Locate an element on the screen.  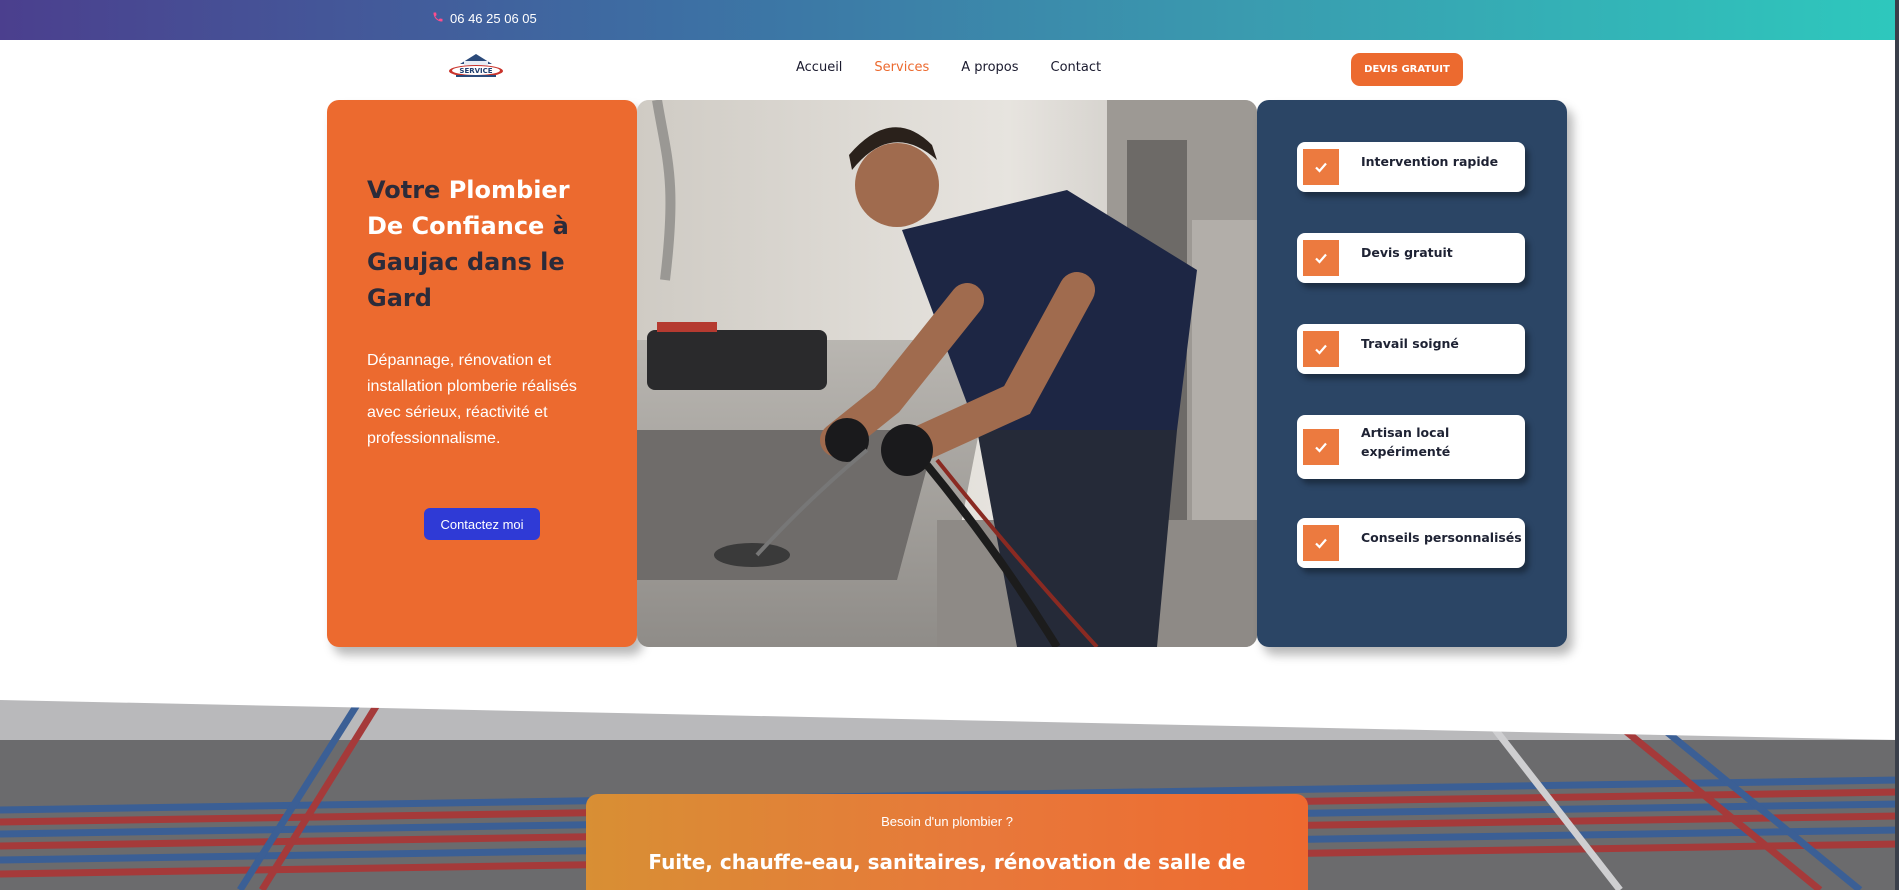
logo: SERVICE is located at coordinates (476, 66).